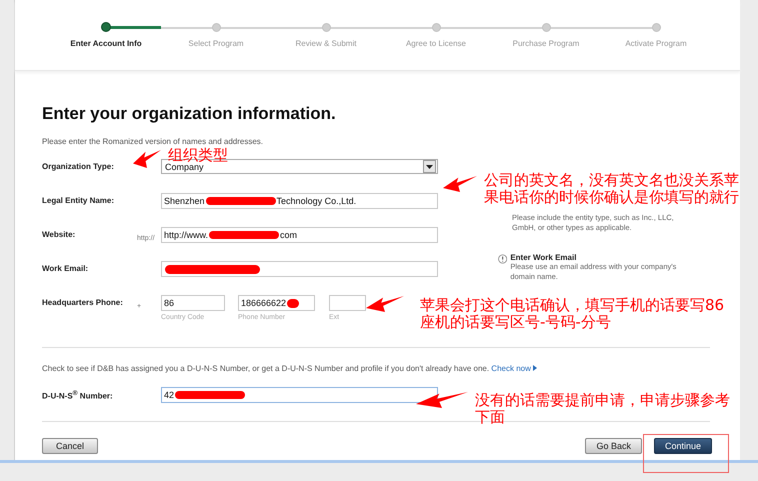 The height and width of the screenshot is (481, 758). I want to click on annotation-text: 没有的话需要提前申请，申请步骤参考下面, so click(603, 409).